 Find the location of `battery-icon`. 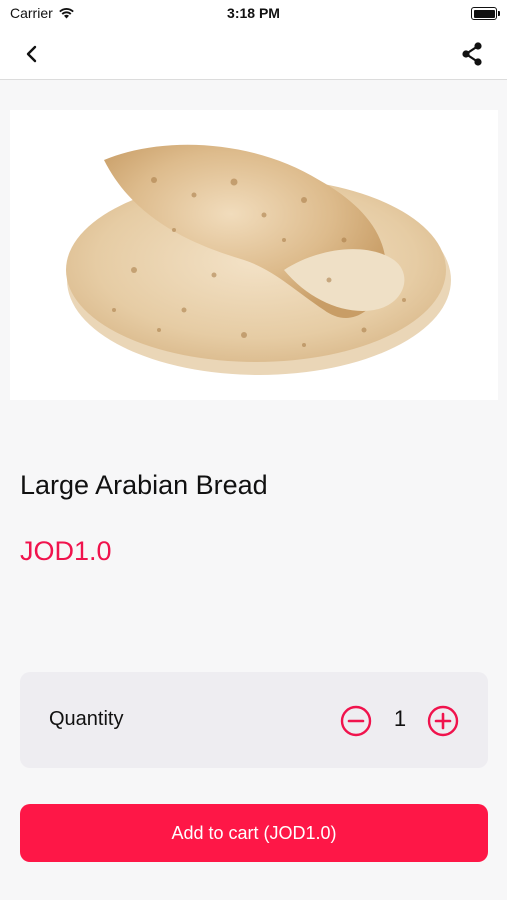

battery-icon is located at coordinates (485, 13).